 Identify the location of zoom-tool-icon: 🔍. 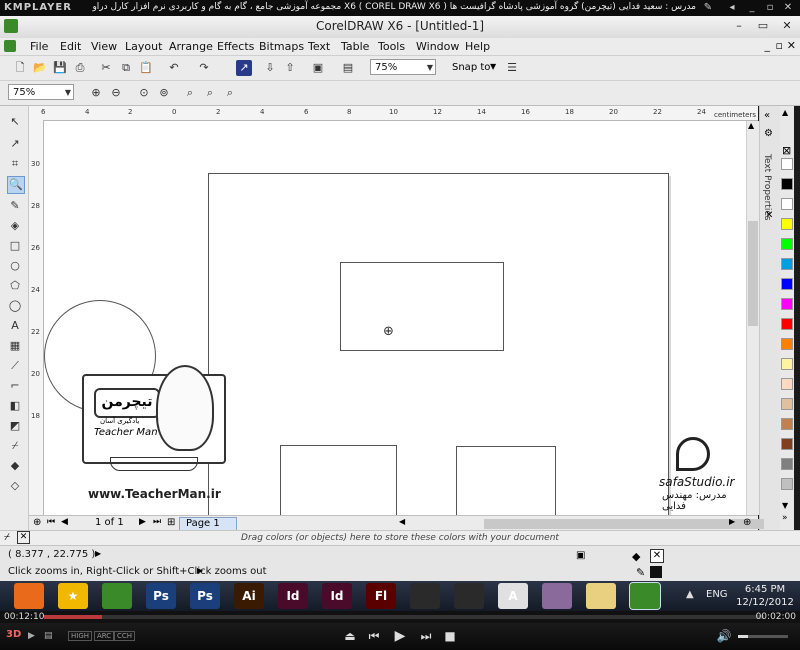
(16, 185).